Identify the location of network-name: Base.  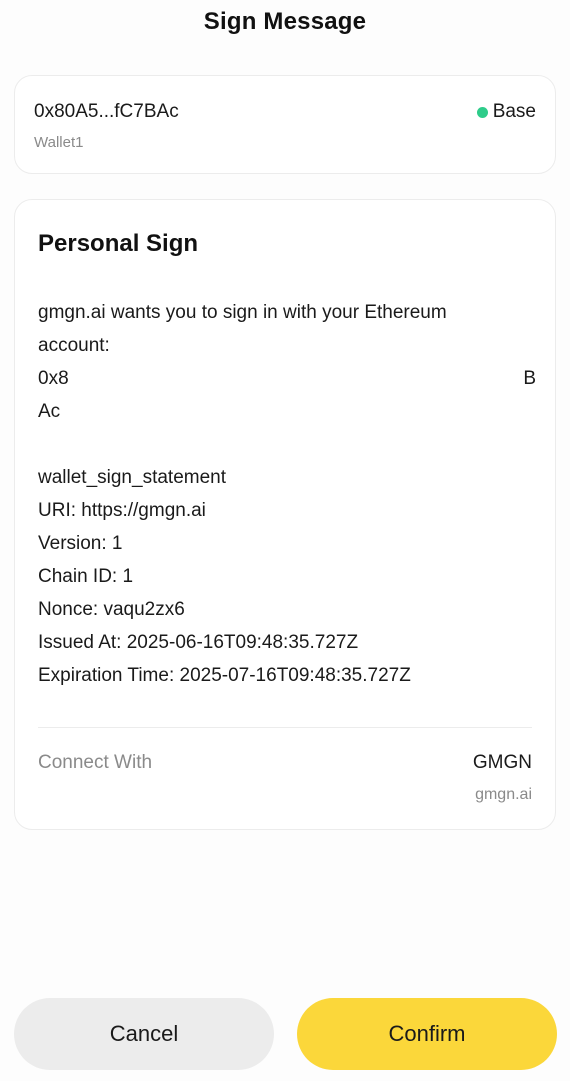
(514, 111).